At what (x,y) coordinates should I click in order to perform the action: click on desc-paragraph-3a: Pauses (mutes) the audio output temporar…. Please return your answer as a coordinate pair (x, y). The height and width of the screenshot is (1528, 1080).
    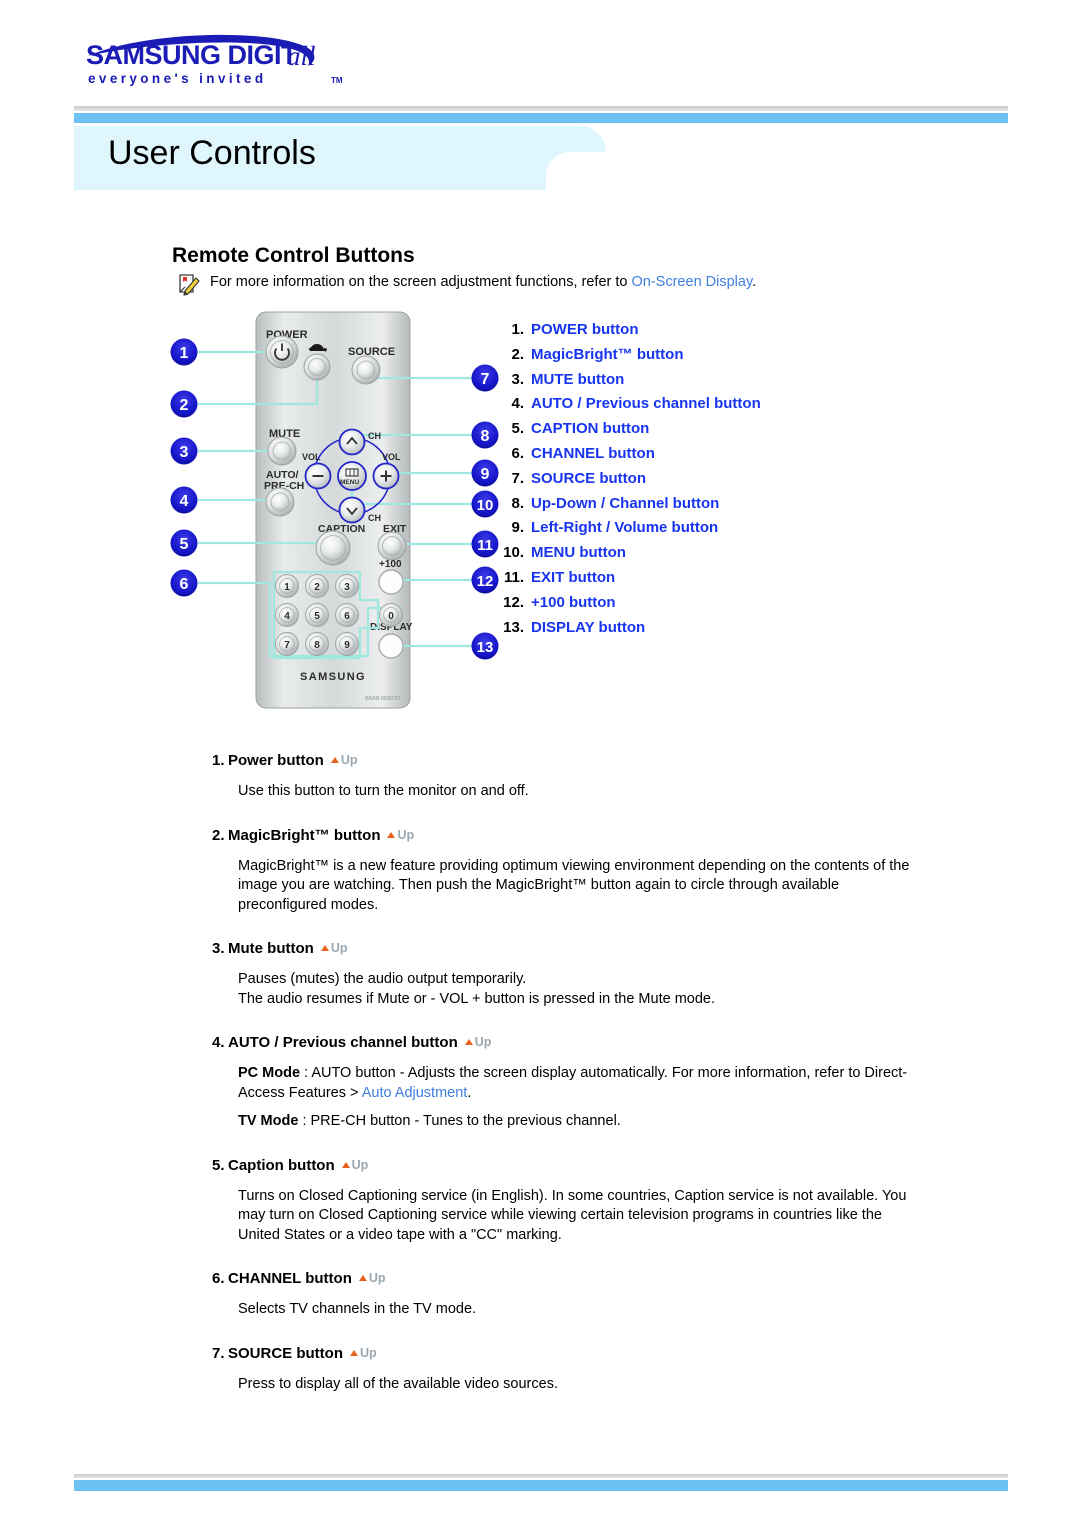
    Looking at the image, I should click on (382, 979).